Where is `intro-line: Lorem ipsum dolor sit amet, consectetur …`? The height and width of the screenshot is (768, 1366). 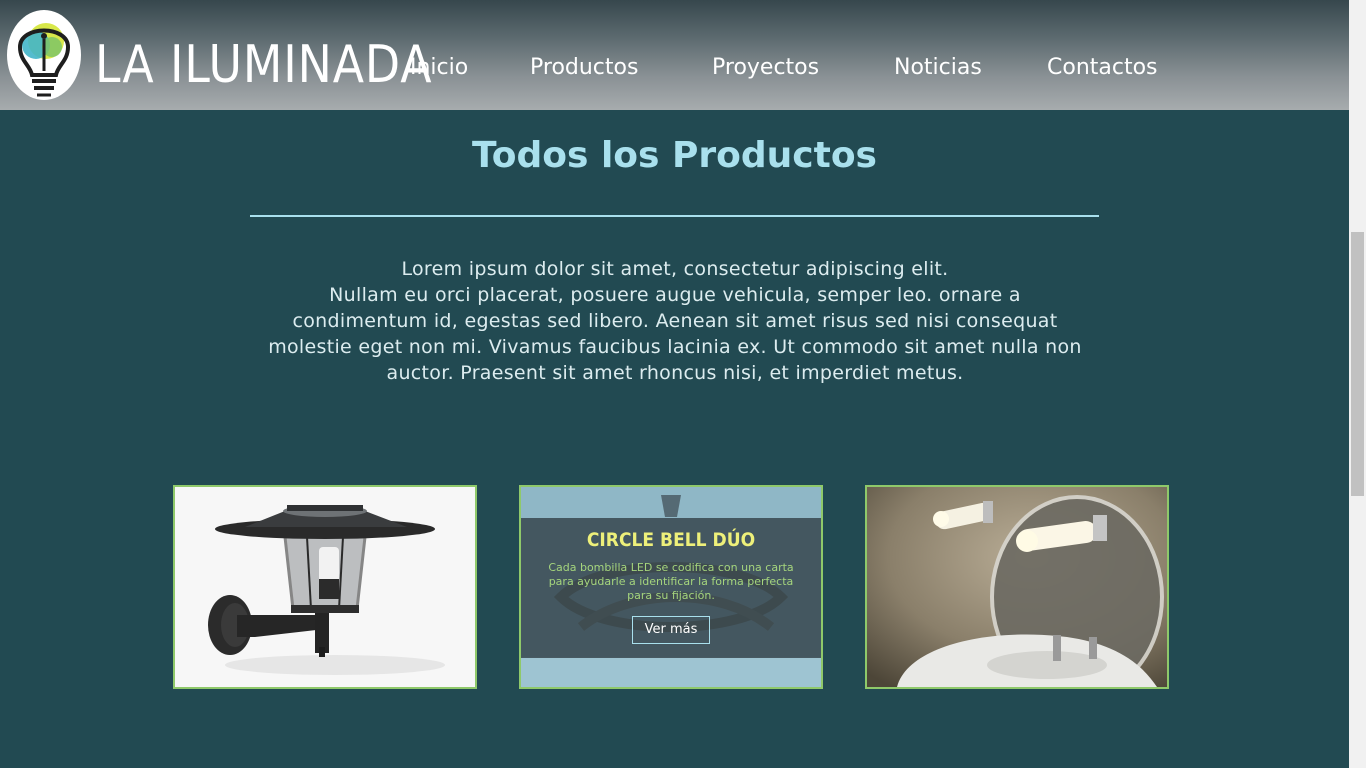
intro-line: Lorem ipsum dolor sit amet, consectetur … is located at coordinates (675, 269).